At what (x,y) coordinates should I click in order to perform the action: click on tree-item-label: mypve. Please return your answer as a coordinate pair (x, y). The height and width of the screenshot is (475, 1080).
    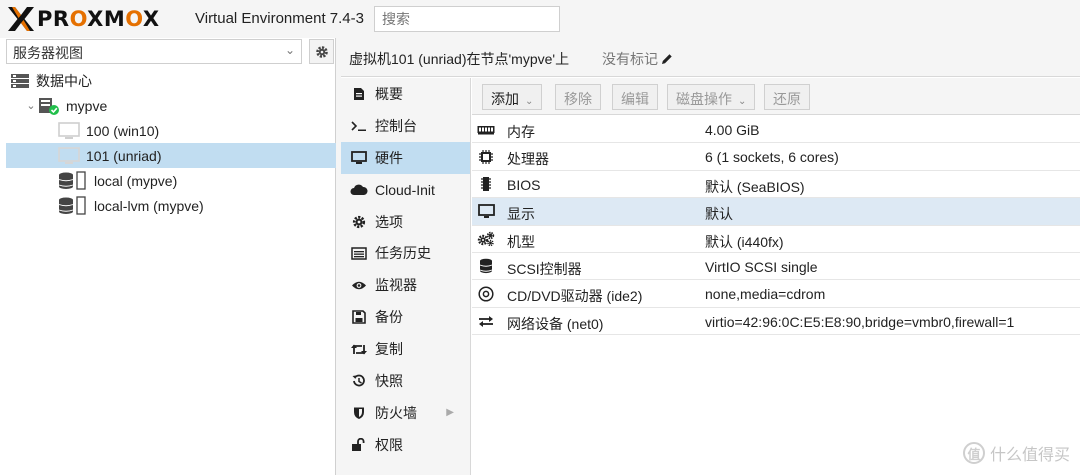
    Looking at the image, I should click on (87, 105).